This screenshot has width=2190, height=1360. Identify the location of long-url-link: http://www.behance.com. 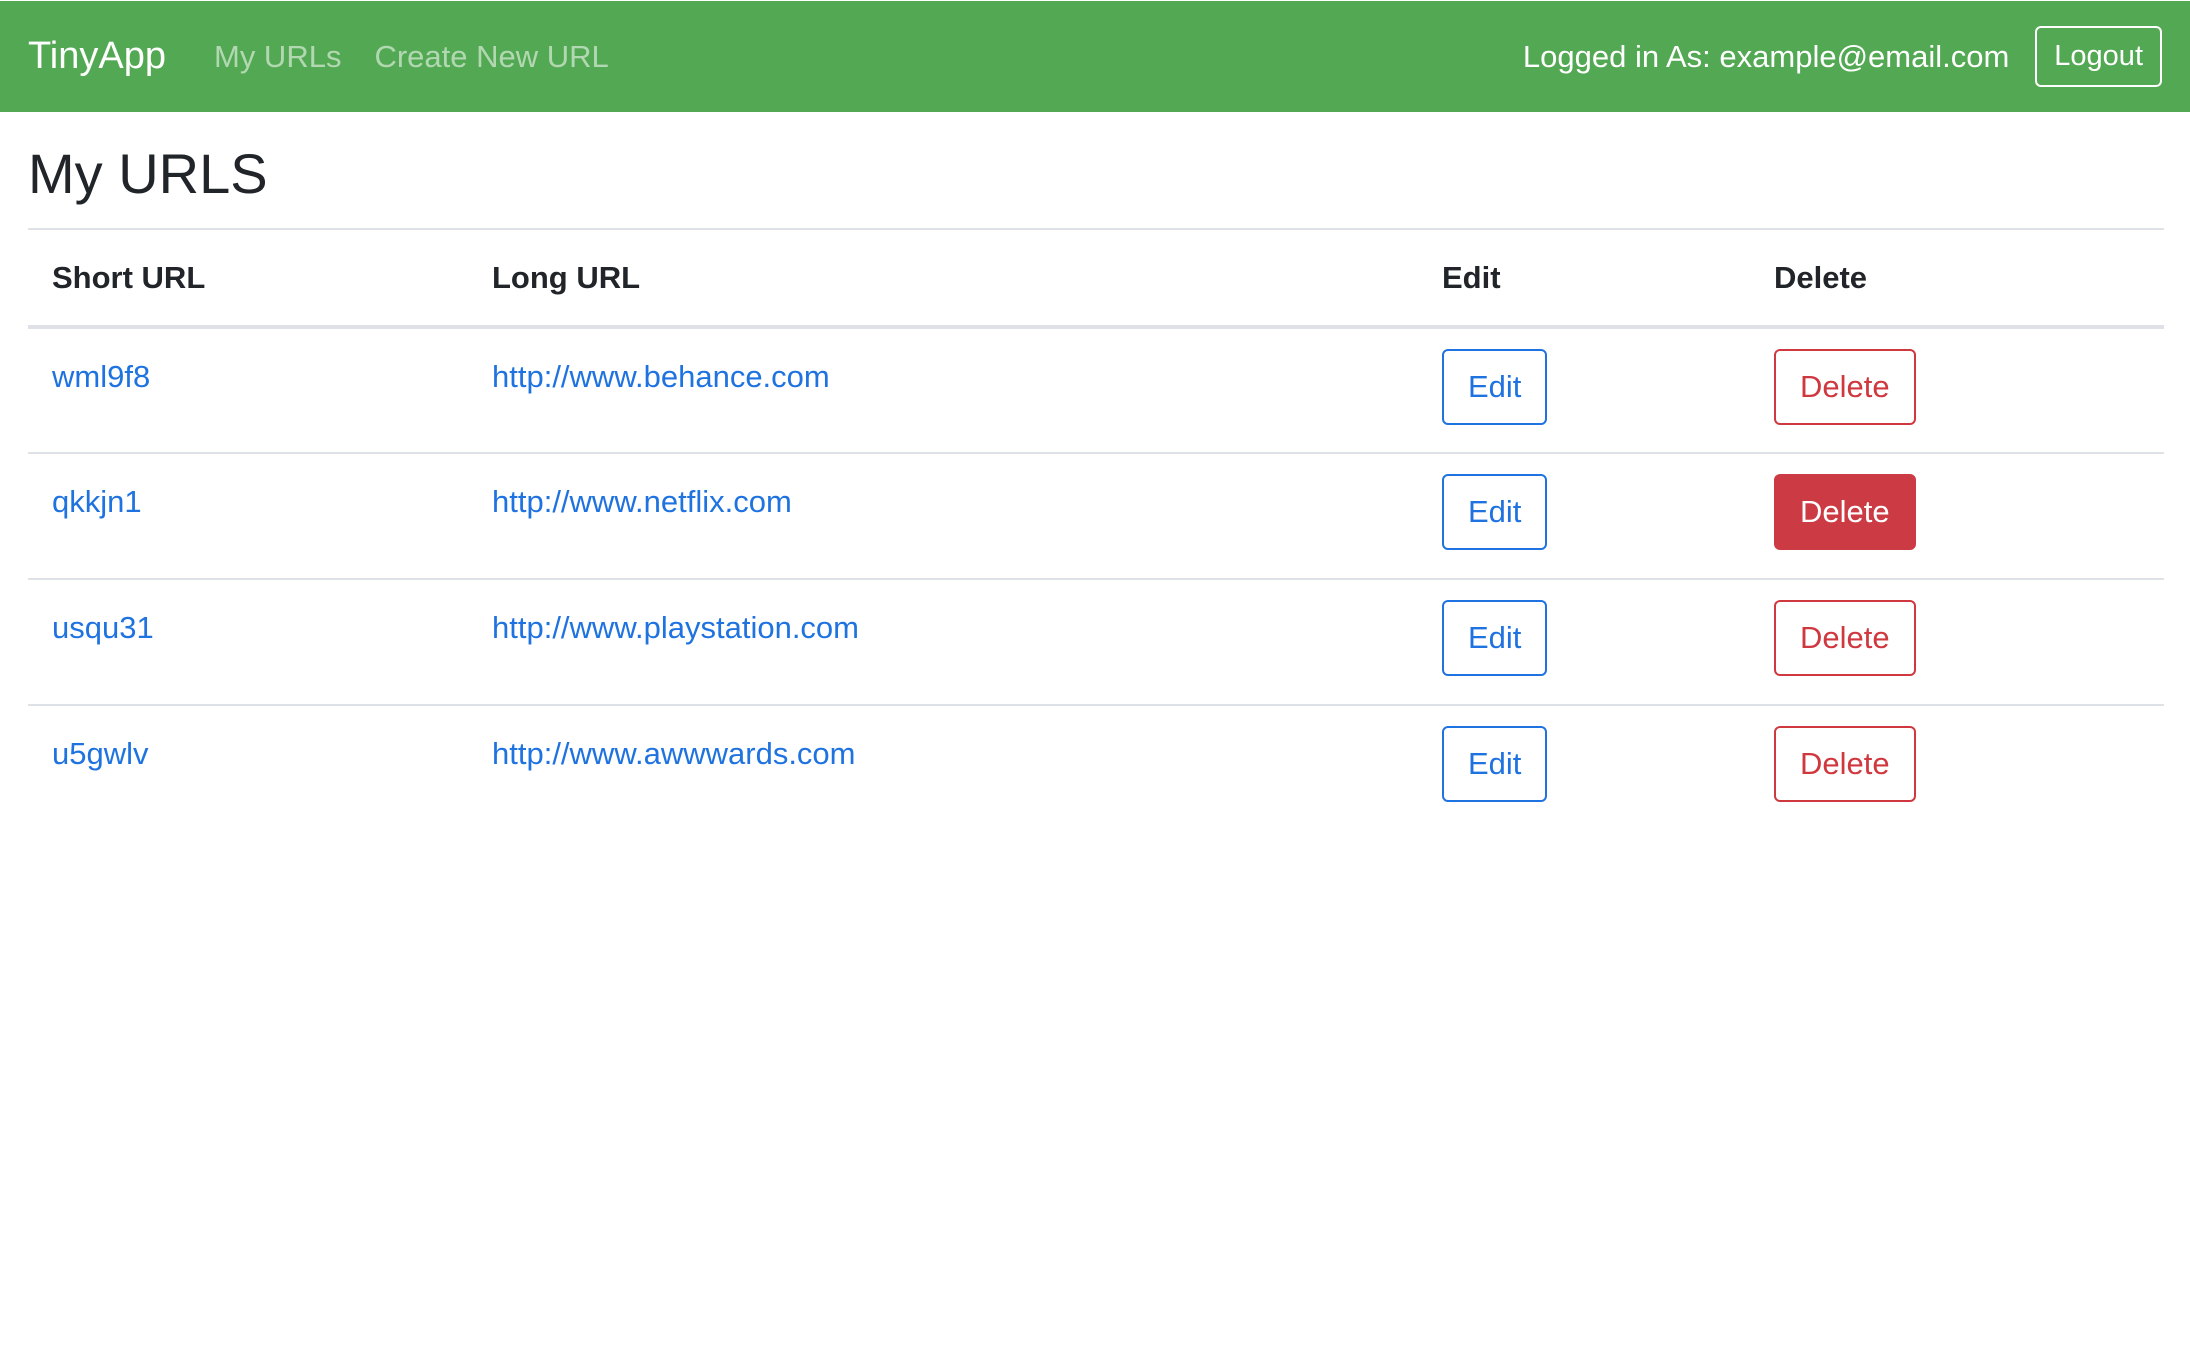
(661, 372).